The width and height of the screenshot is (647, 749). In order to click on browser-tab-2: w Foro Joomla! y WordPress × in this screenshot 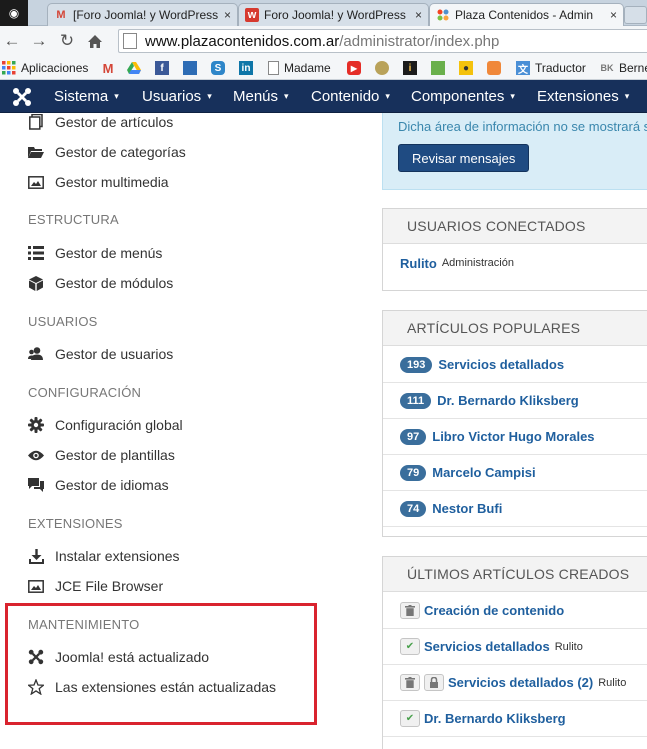, I will do `click(333, 14)`.